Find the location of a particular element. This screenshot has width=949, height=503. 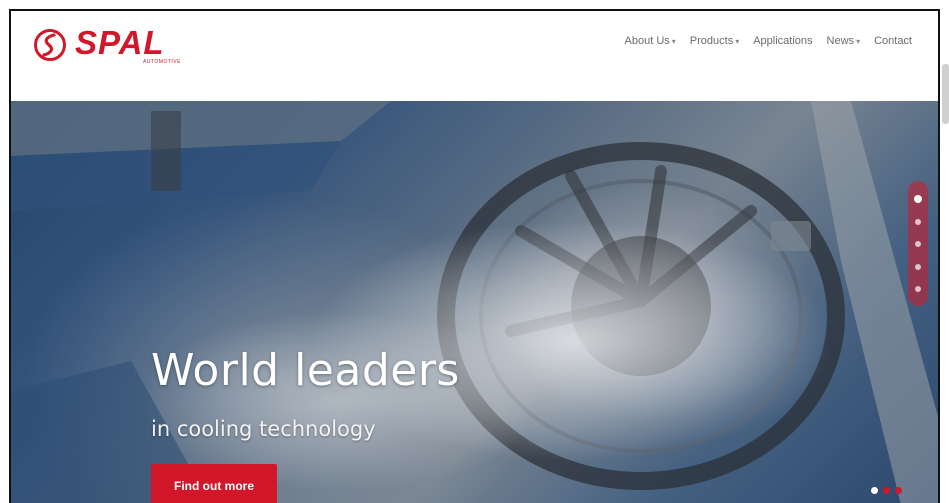

slider-pagination is located at coordinates (886, 490).